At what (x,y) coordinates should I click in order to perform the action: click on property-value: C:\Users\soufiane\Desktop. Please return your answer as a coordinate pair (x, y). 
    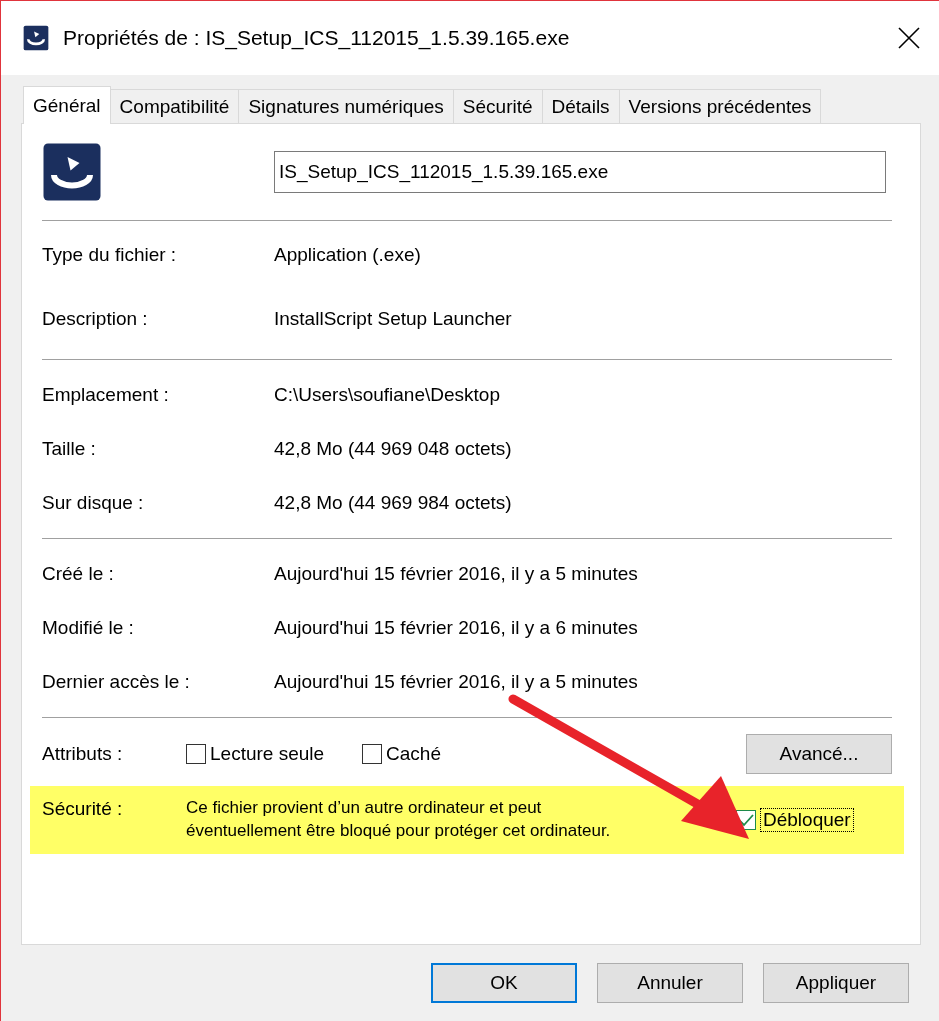
    Looking at the image, I should click on (387, 395).